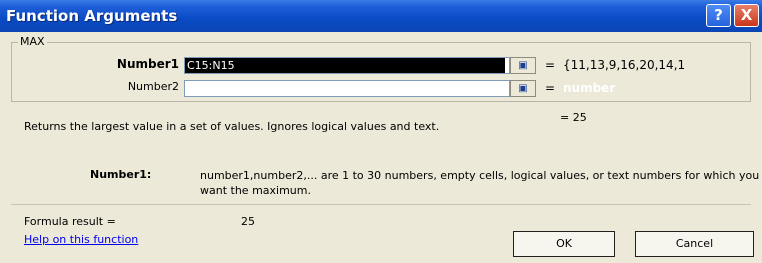 The height and width of the screenshot is (263, 762). I want to click on number2-input, so click(347, 88).